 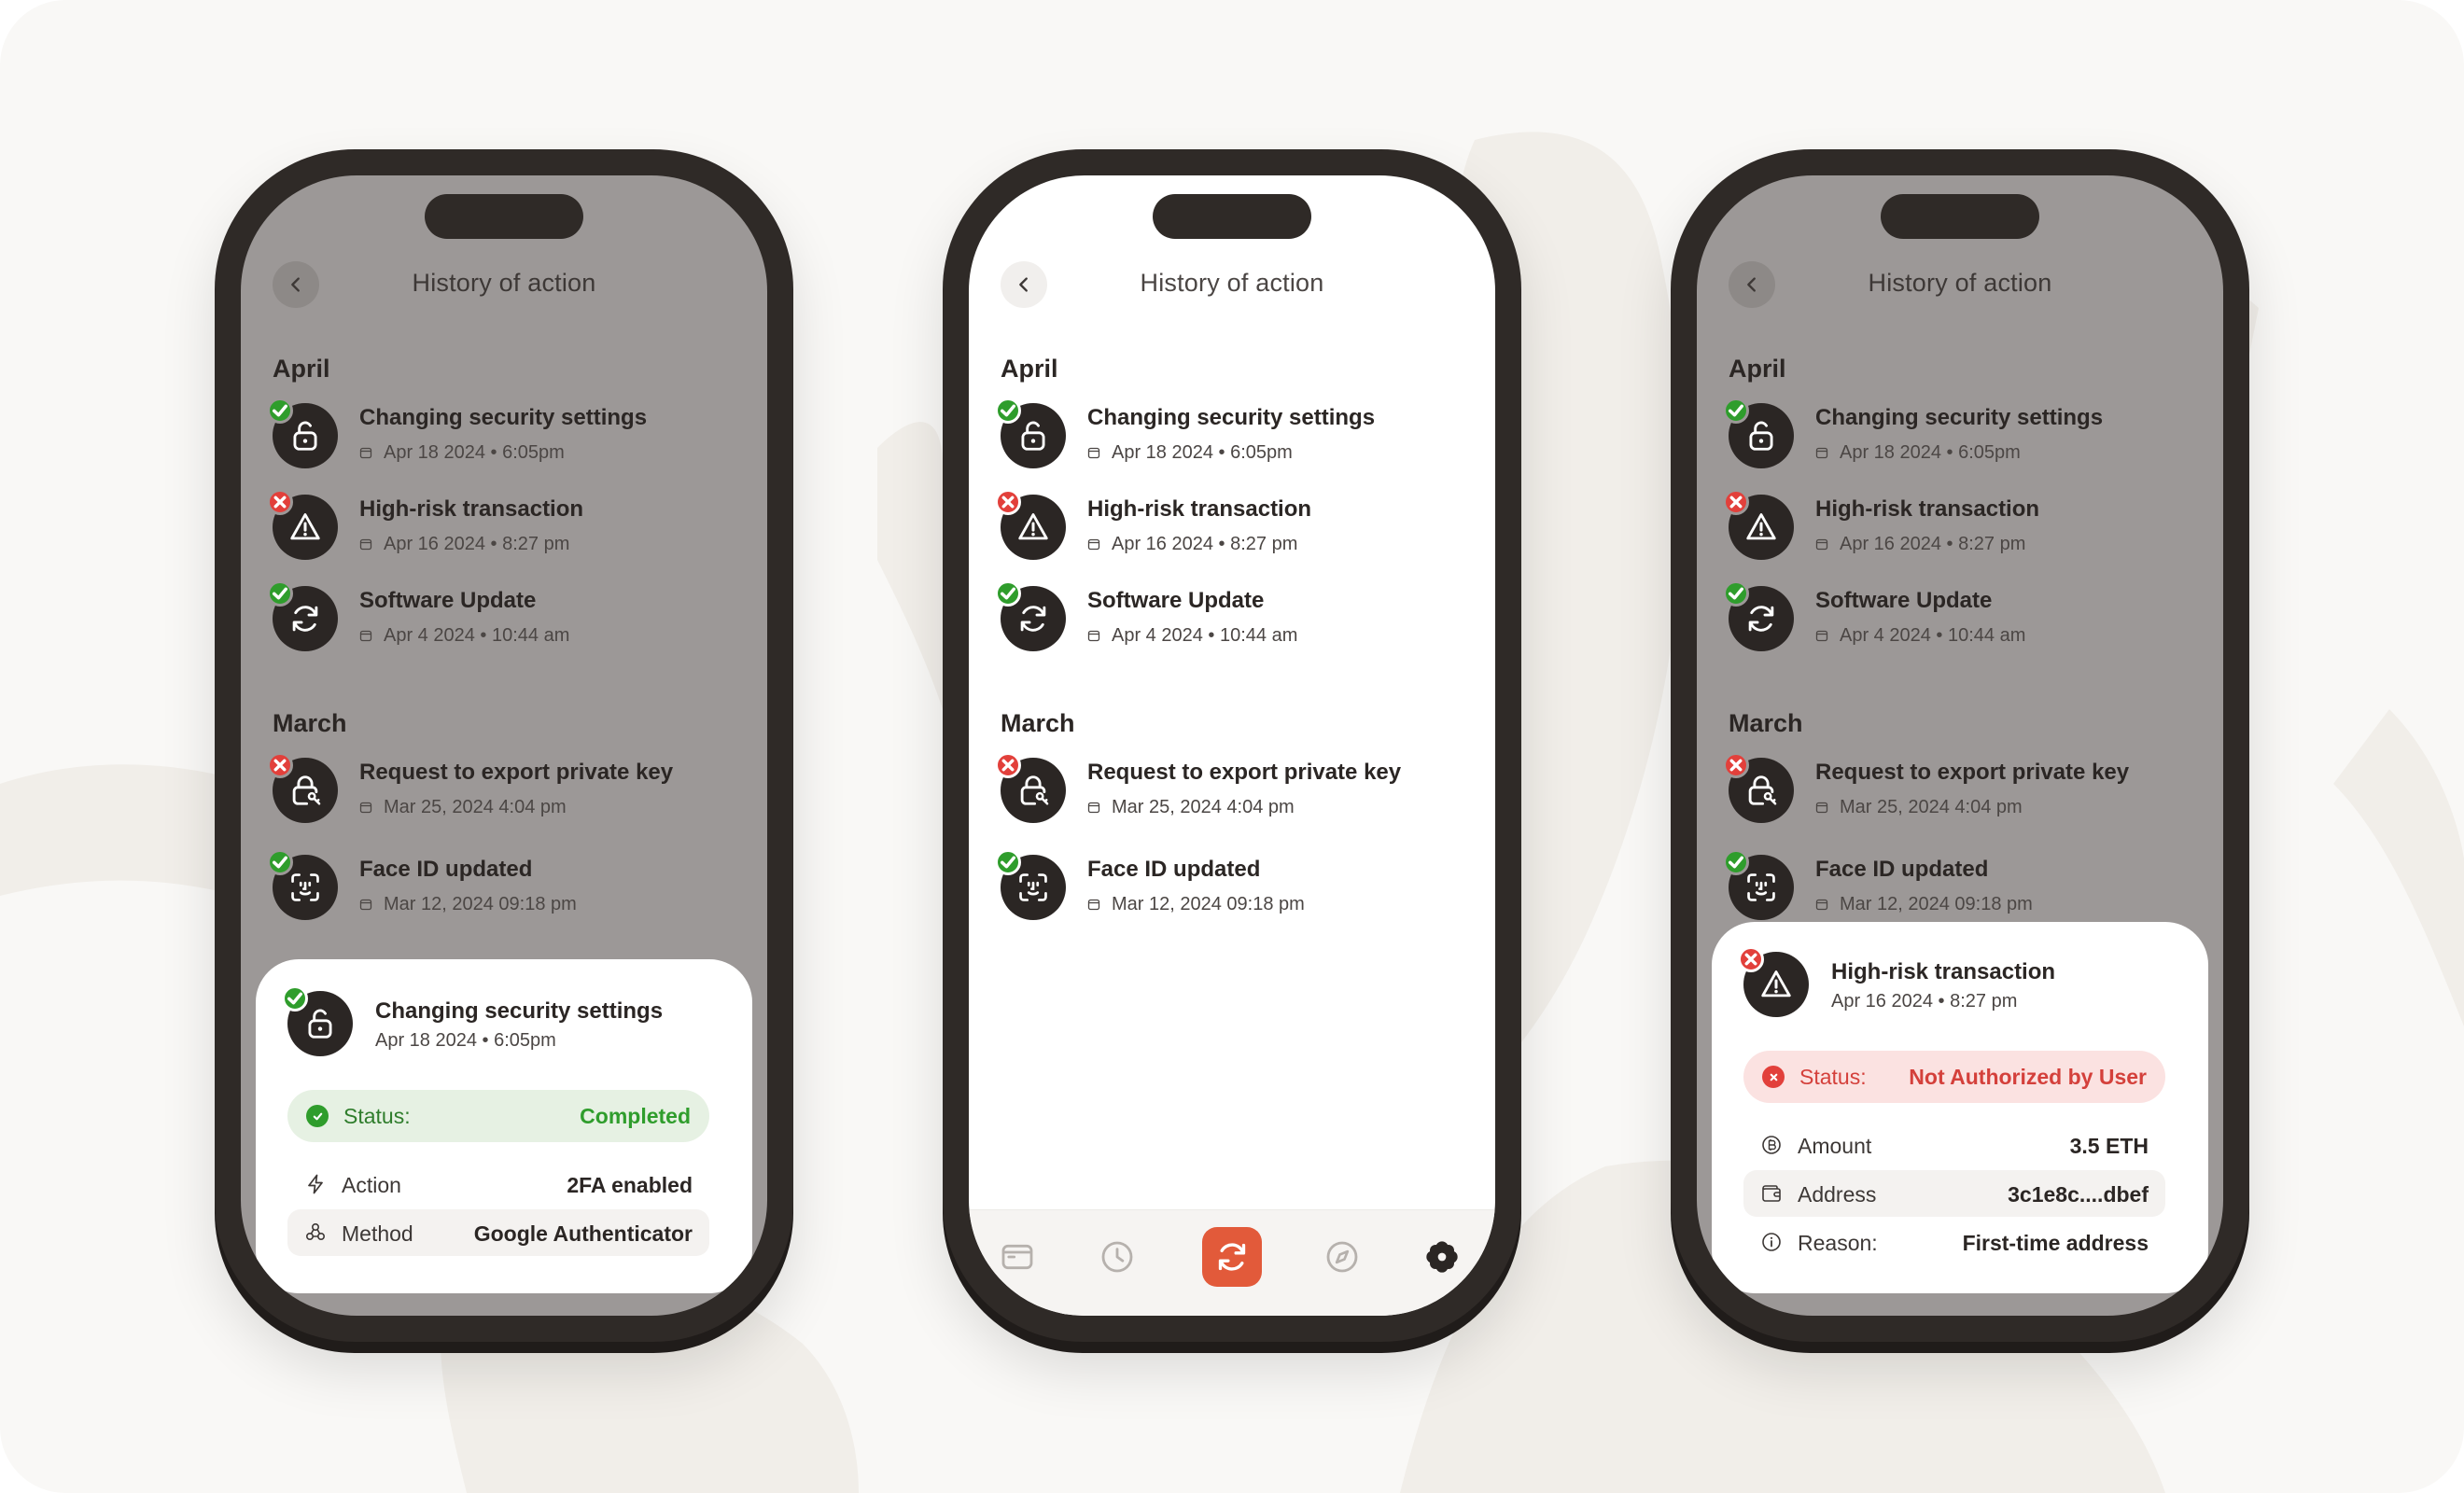 I want to click on status-value: Not Authorized by User, so click(x=2028, y=1077).